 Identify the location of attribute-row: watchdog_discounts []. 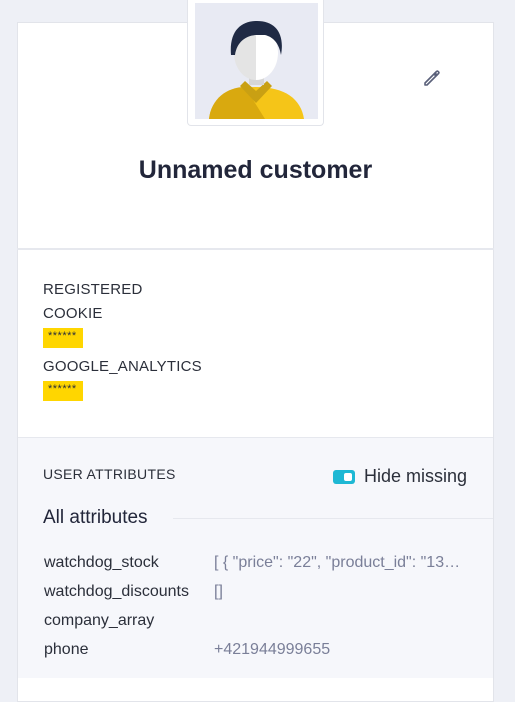
(264, 594).